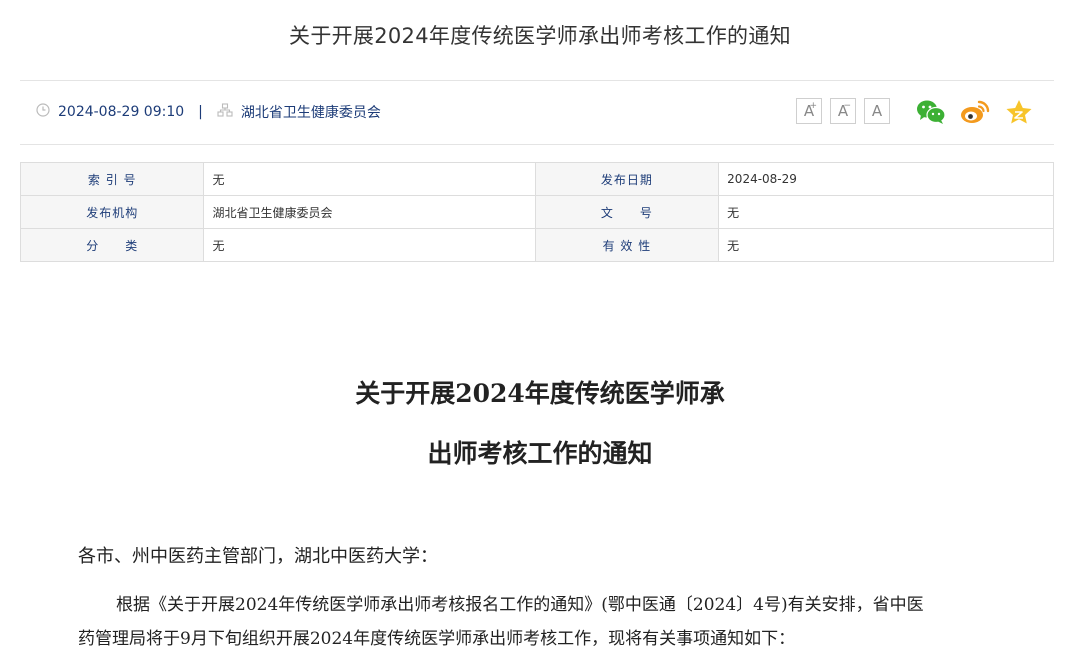  I want to click on clock-icon, so click(43, 112).